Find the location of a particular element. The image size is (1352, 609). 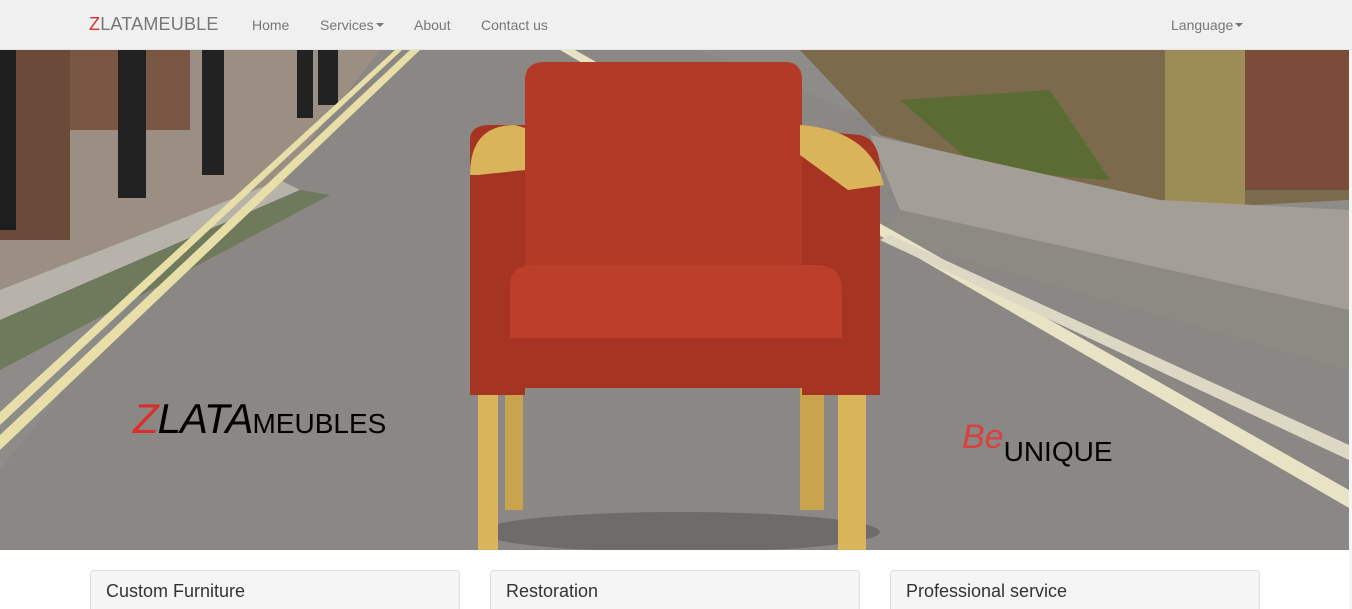

tagline-be: Be is located at coordinates (983, 437).